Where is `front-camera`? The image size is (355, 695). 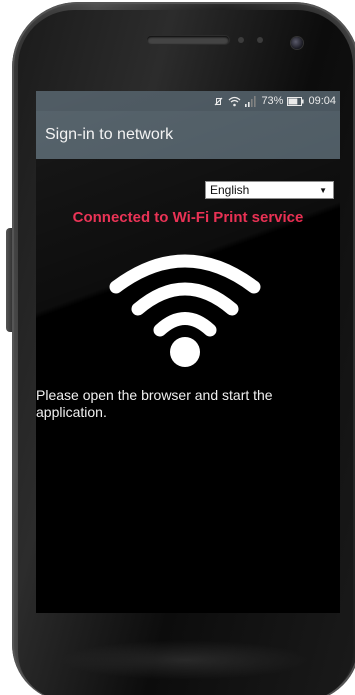
front-camera is located at coordinates (297, 43).